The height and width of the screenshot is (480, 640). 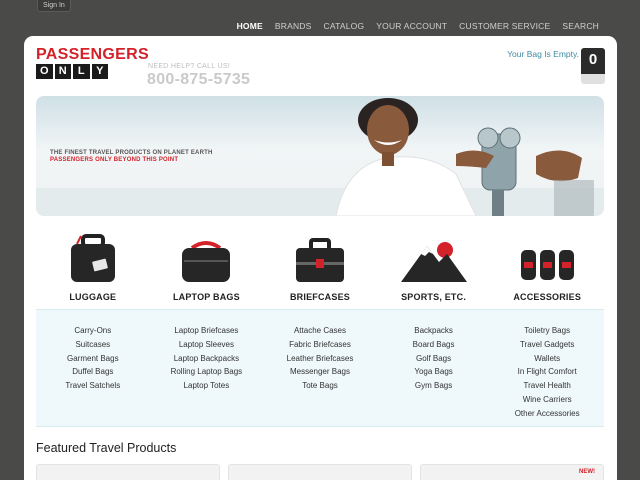 I want to click on list-item: Travel Satchels, so click(x=93, y=386).